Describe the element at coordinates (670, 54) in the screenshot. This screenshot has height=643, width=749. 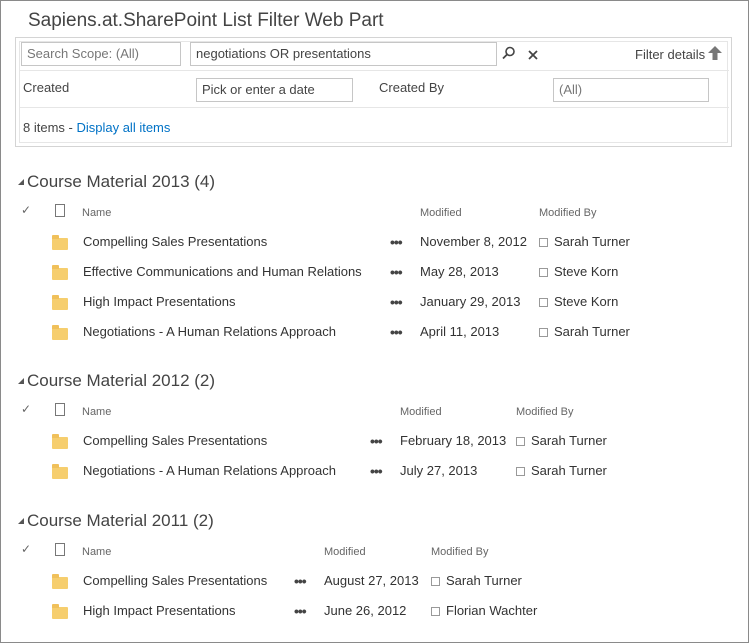
I see `filter-details-link: Filter details` at that location.